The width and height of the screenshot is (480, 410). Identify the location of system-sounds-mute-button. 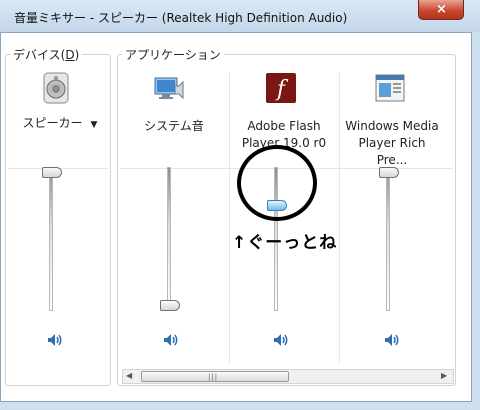
(171, 340).